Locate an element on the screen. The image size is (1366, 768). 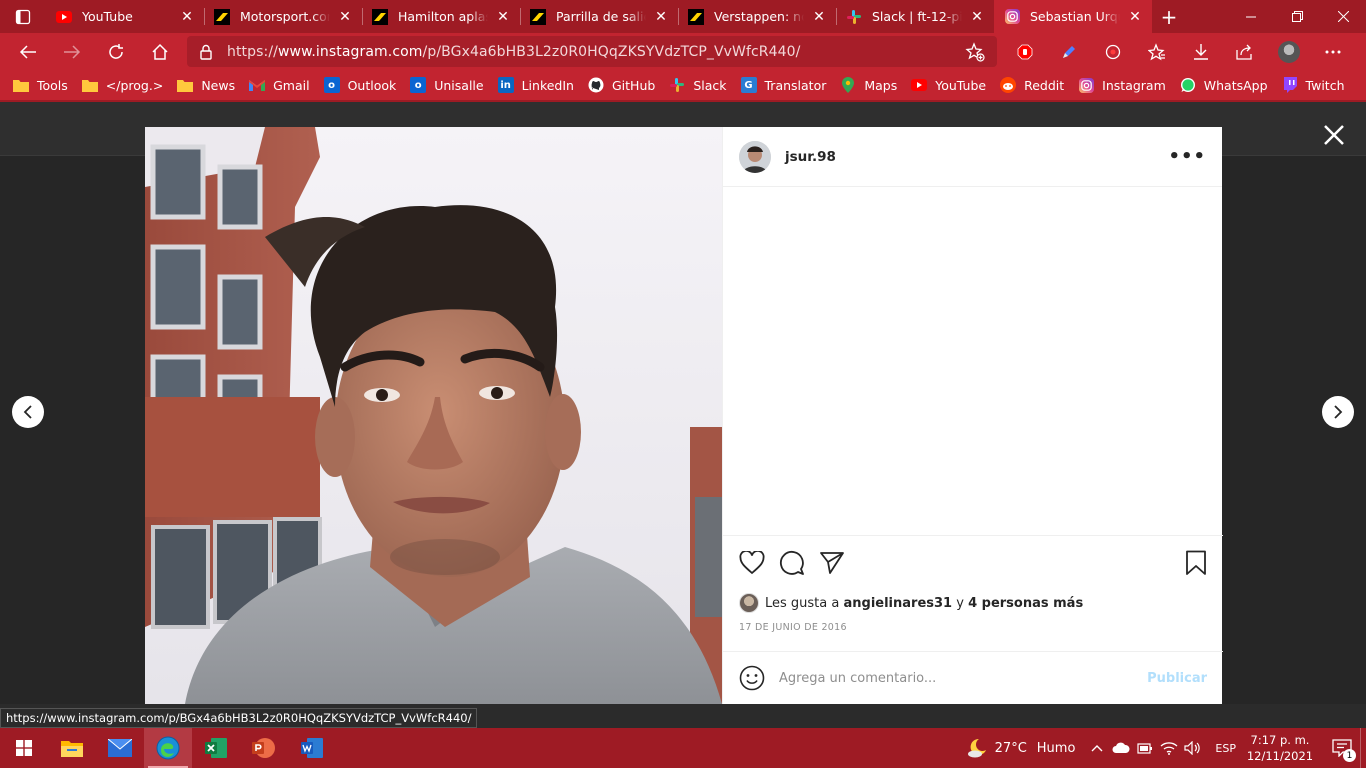
weather-widget: 27°C Humo is located at coordinates (1021, 748).